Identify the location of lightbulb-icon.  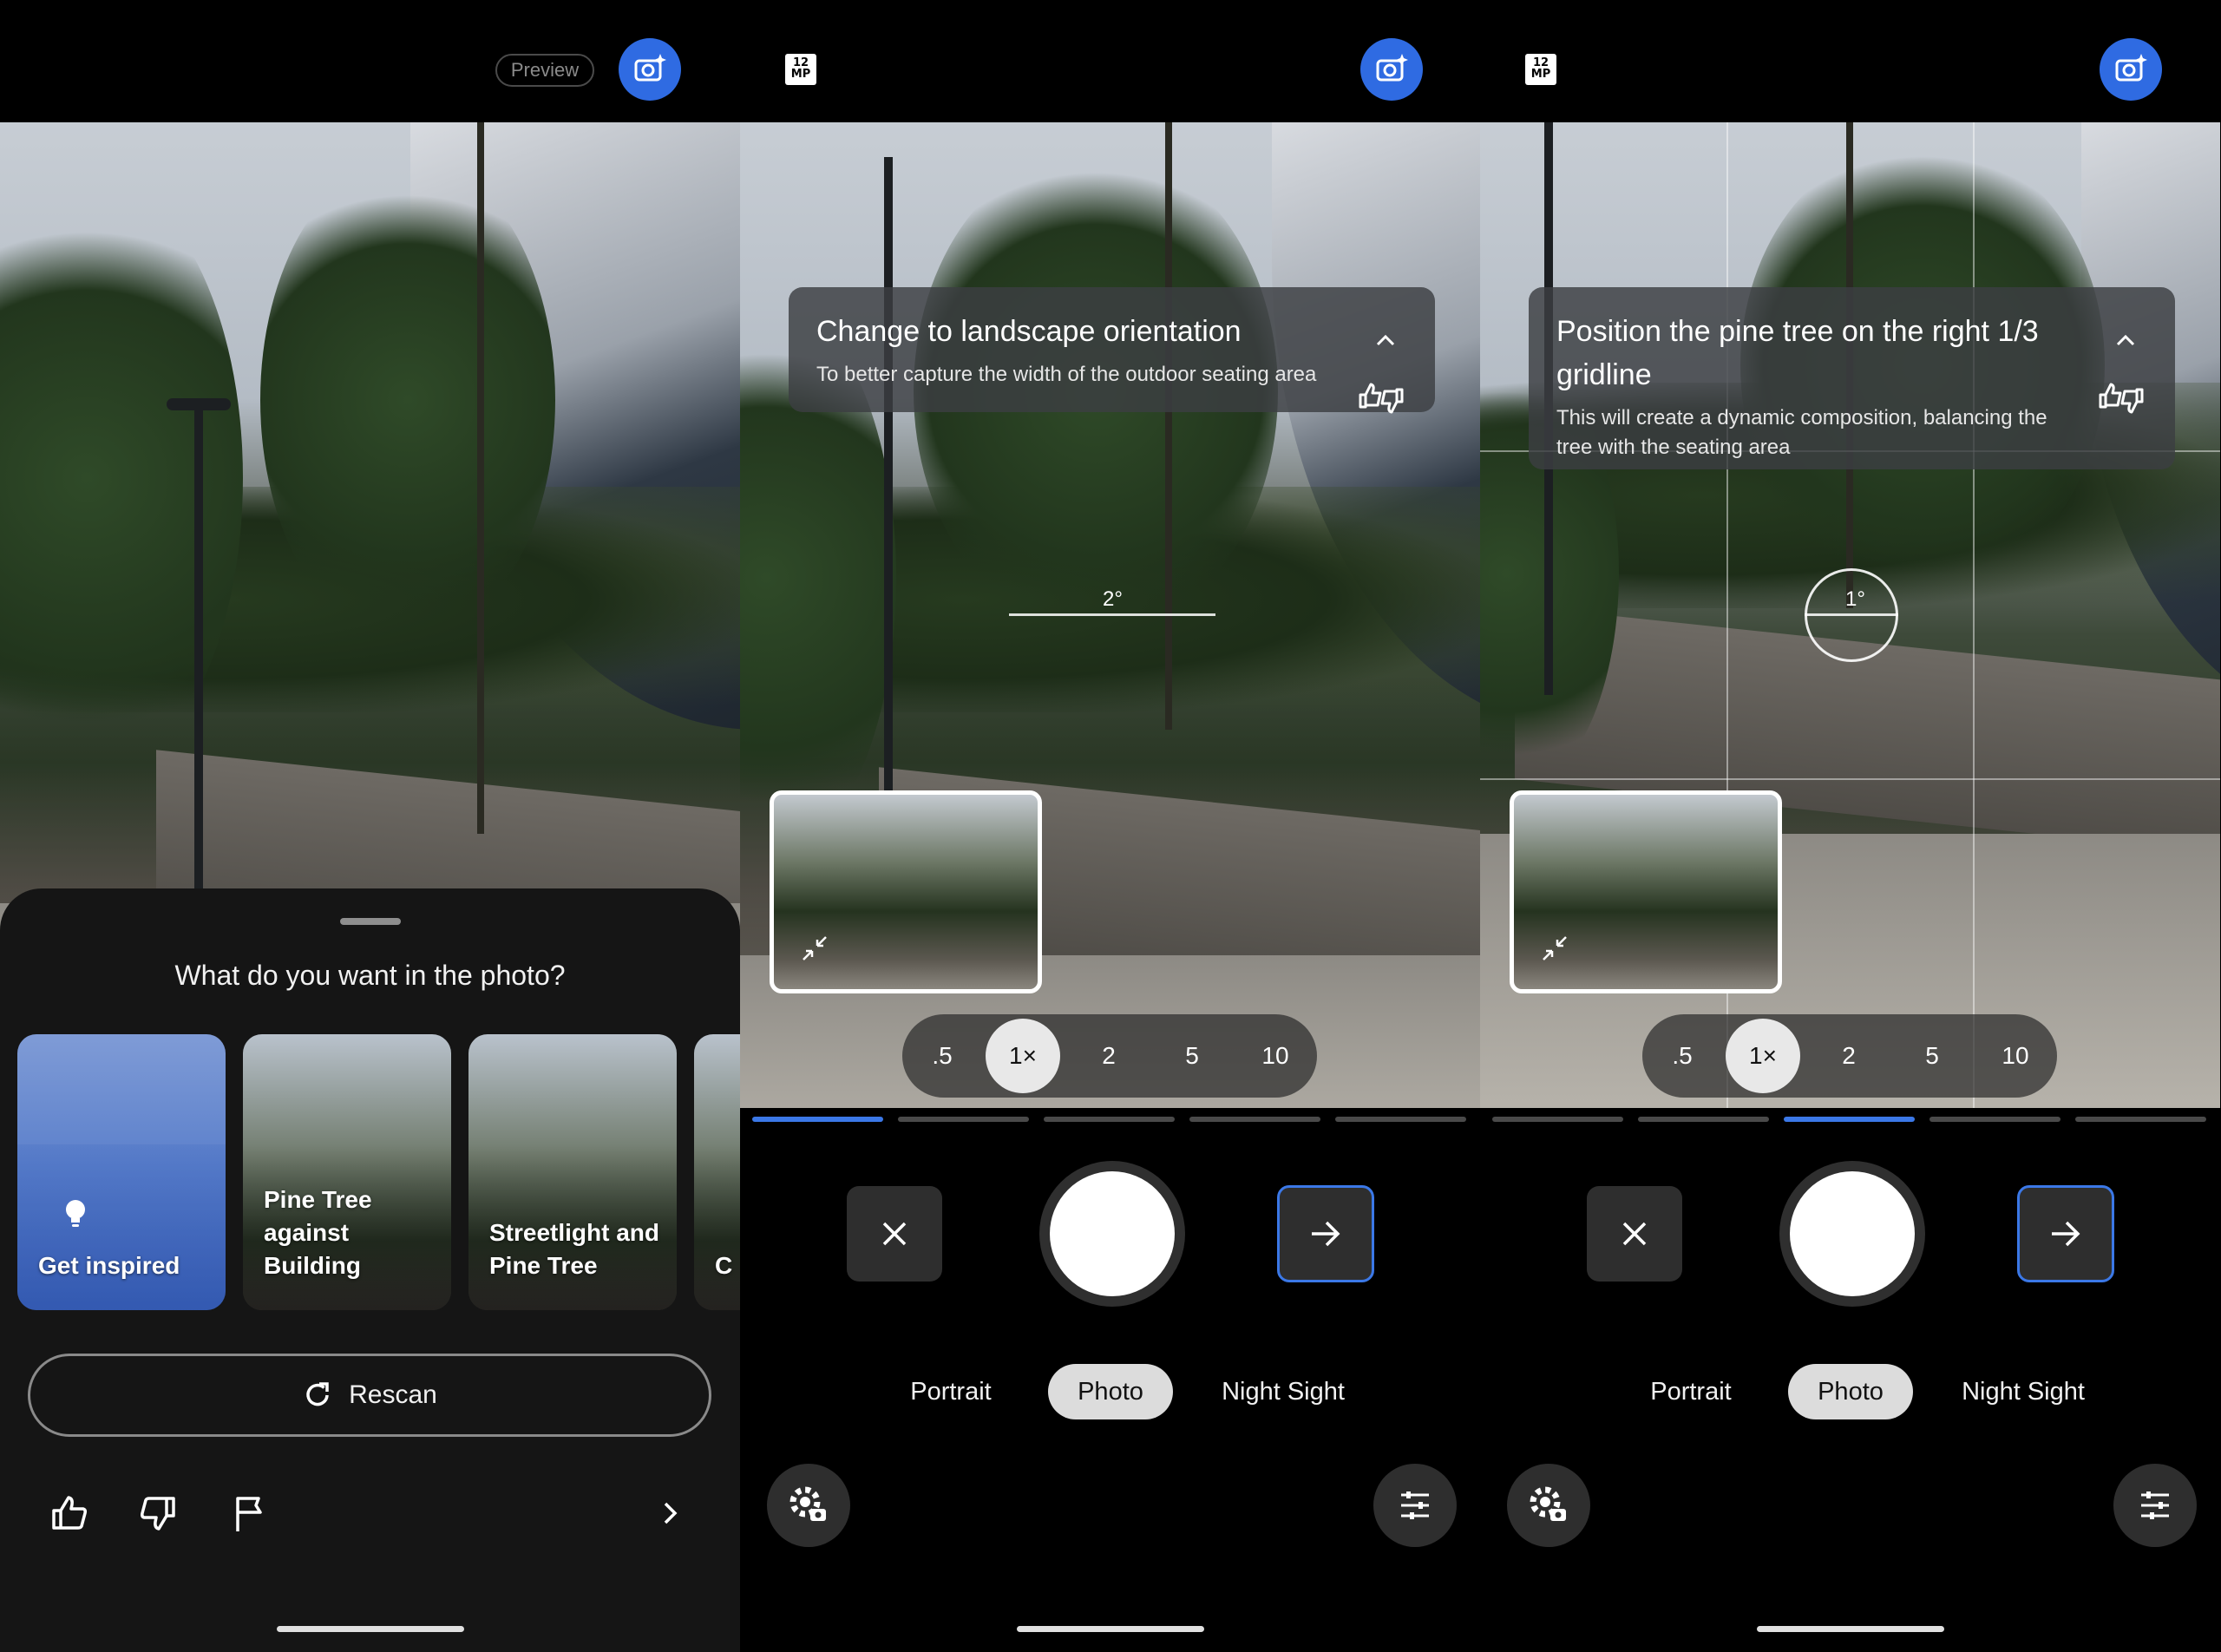
(75, 1214).